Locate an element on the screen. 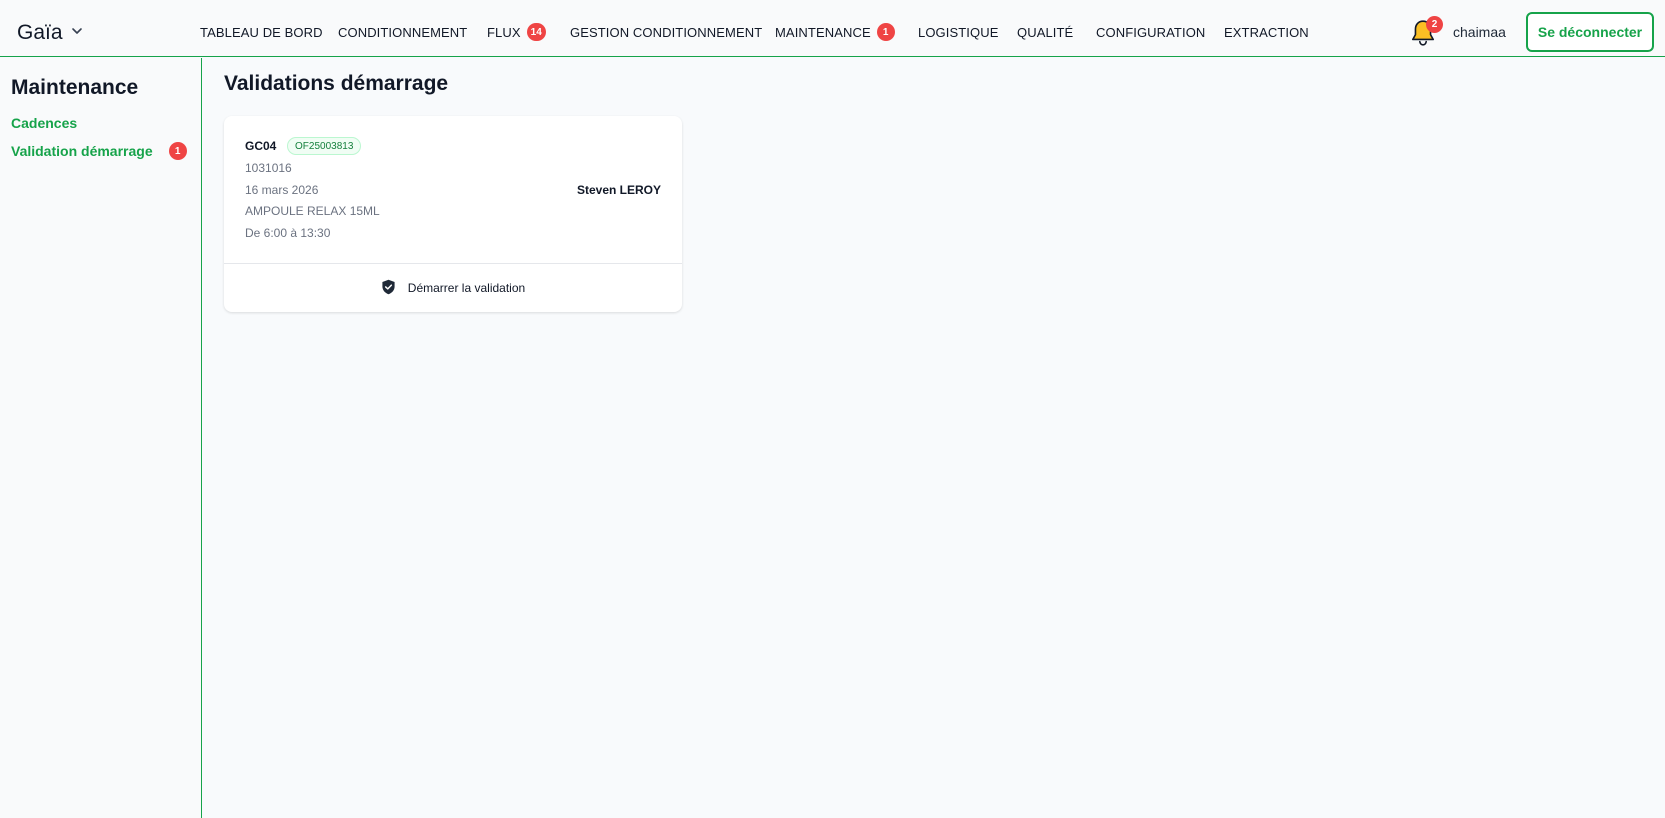  nav-label: CONFIGURATION is located at coordinates (1151, 32).